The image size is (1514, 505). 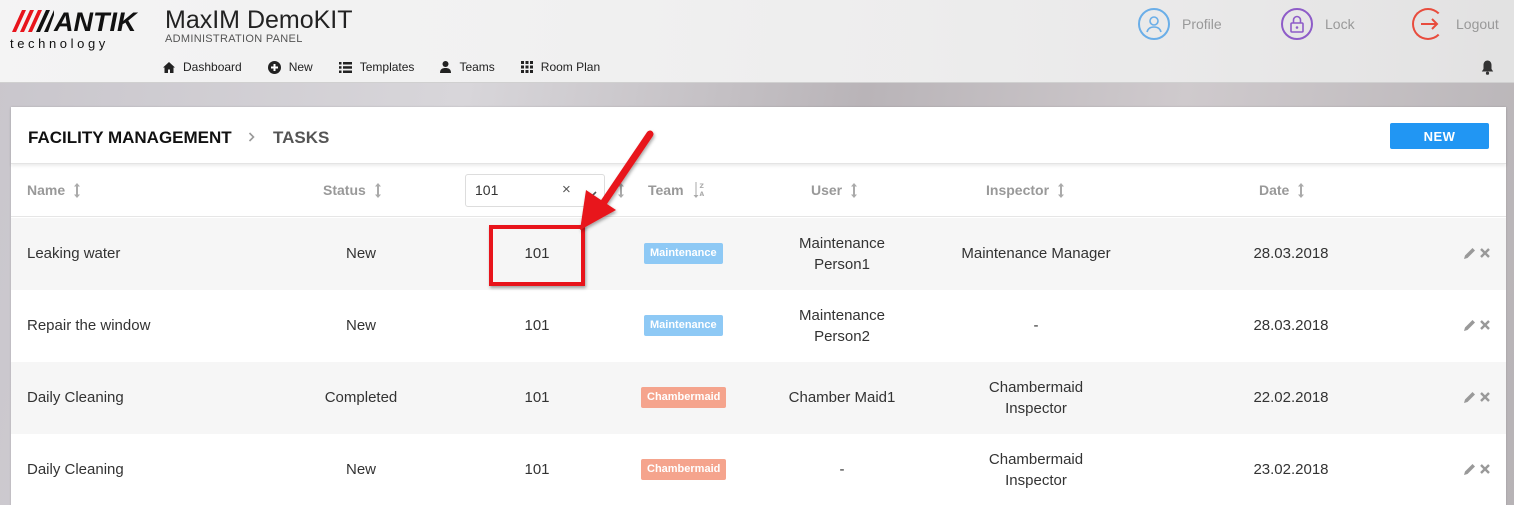 What do you see at coordinates (274, 67) in the screenshot?
I see `plus-circle-icon` at bounding box center [274, 67].